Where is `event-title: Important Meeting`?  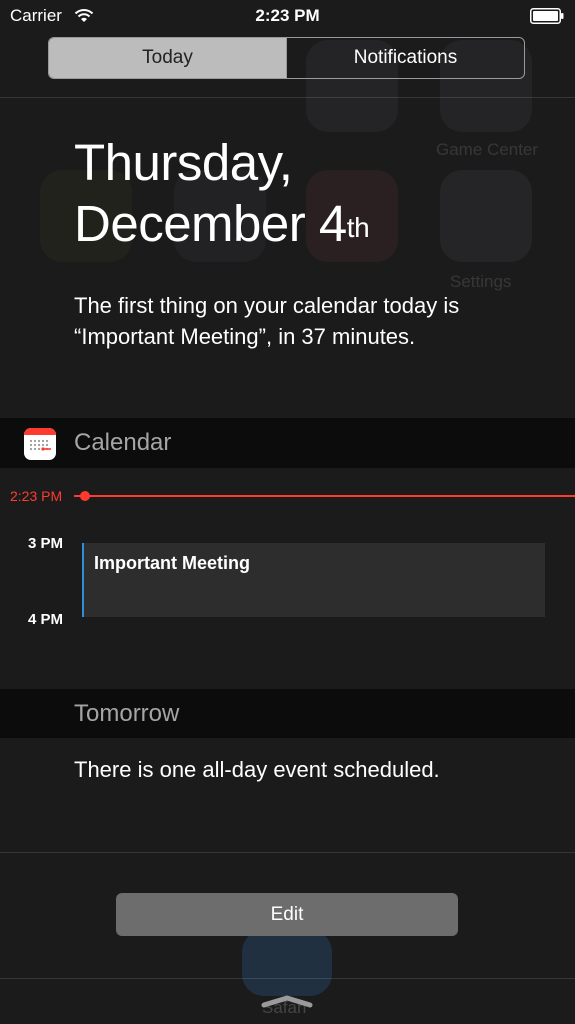 event-title: Important Meeting is located at coordinates (172, 563).